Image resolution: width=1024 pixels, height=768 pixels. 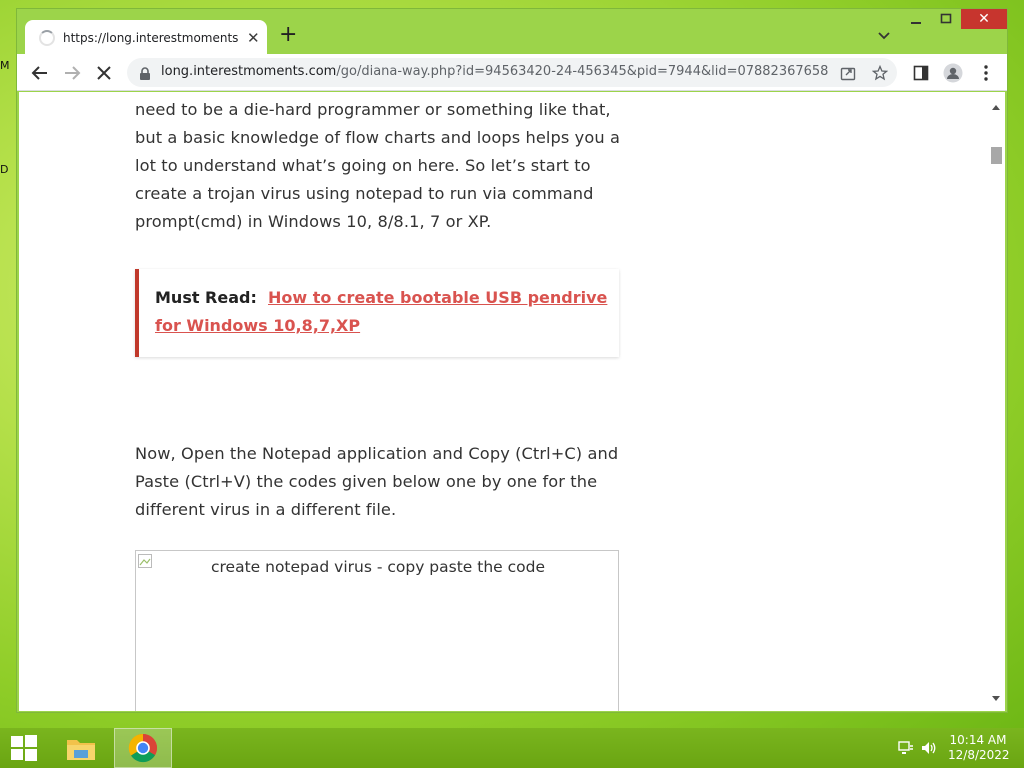 What do you see at coordinates (206, 297) in the screenshot?
I see `must-read-label: Must Read:` at bounding box center [206, 297].